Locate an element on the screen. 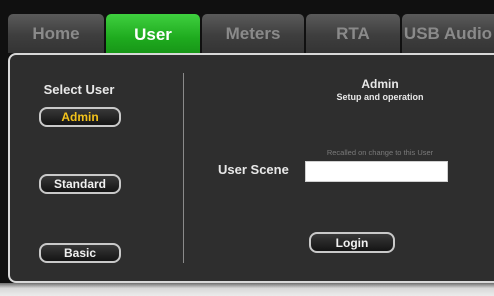 The height and width of the screenshot is (296, 494). tab-meters-label: Meters is located at coordinates (253, 33).